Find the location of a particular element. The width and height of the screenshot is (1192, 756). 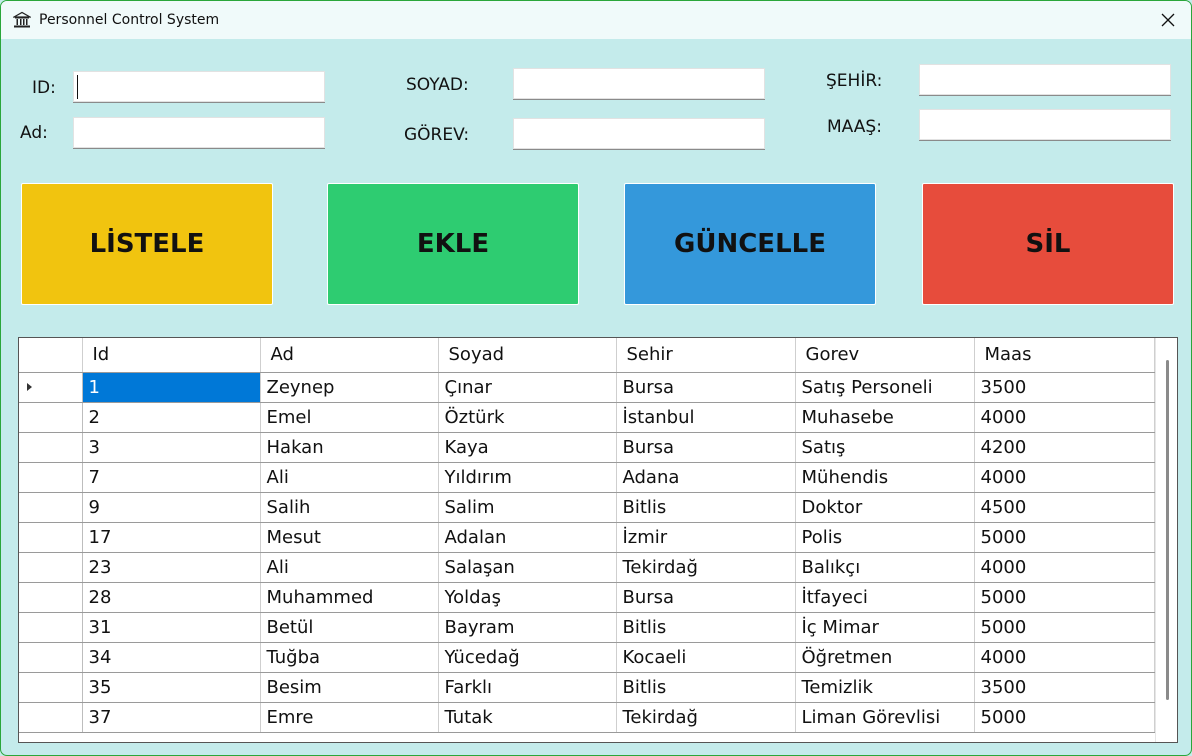

maas-field is located at coordinates (1045, 125).